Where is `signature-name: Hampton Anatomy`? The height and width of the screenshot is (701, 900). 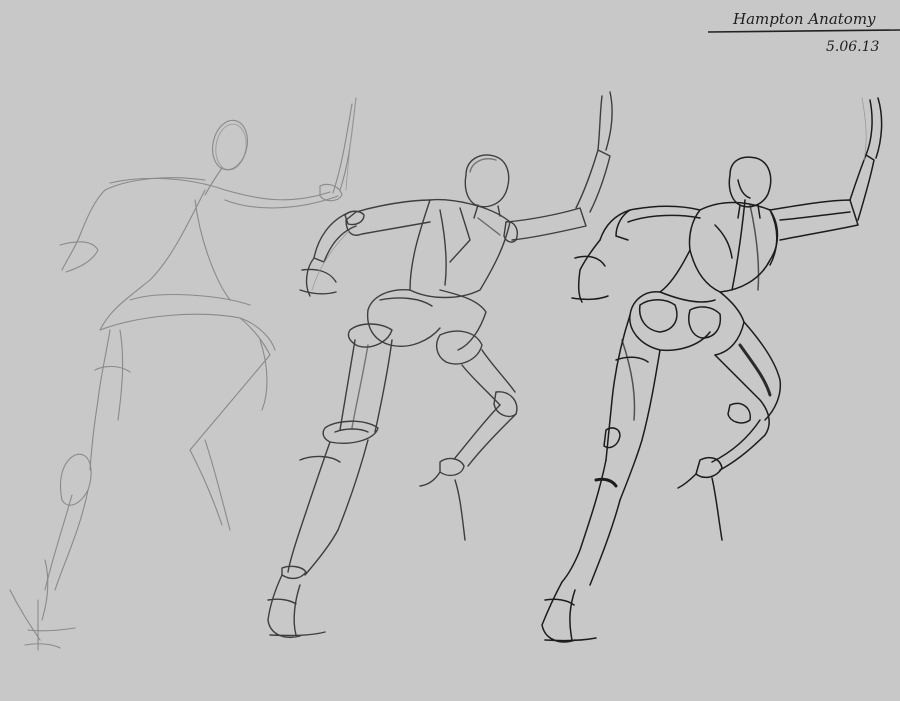 signature-name: Hampton Anatomy is located at coordinates (804, 19).